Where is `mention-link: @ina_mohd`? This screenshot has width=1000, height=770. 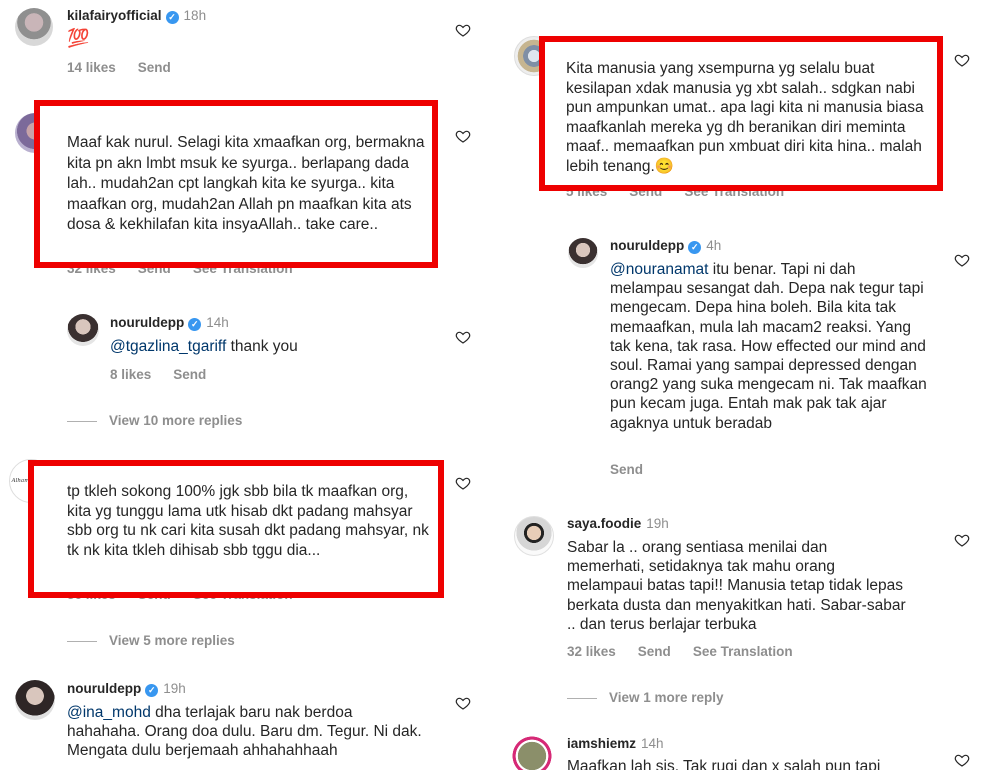 mention-link: @ina_mohd is located at coordinates (109, 712).